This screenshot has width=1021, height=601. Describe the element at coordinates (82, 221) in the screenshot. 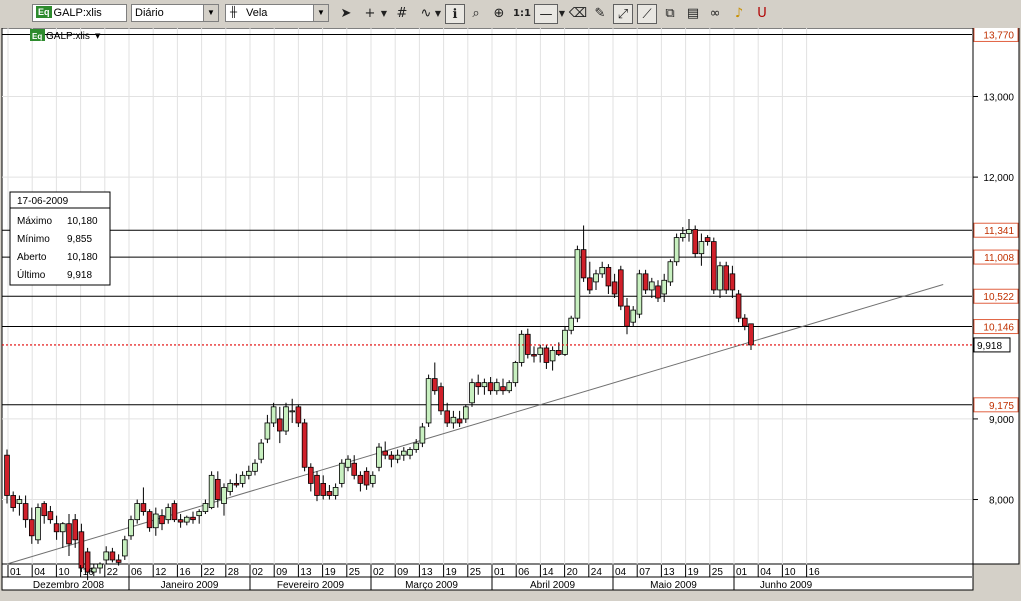

I see `info-value: 10,180` at that location.